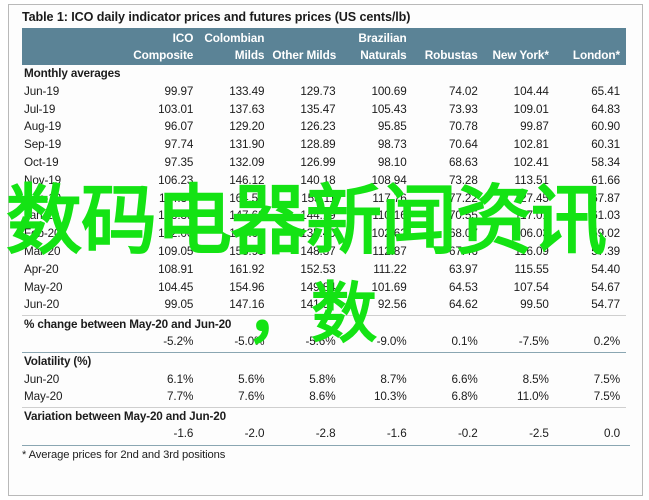 This screenshot has height=500, width=649. I want to click on cell-colombian-milds: 164.50, so click(247, 198).